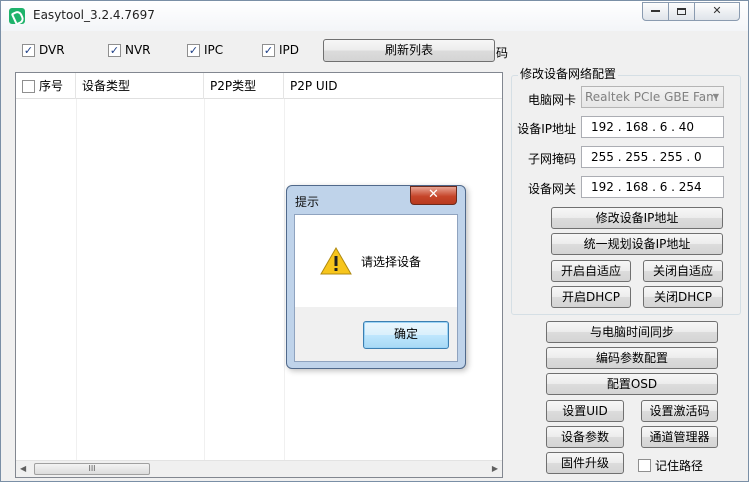  I want to click on remember-path-checkbox: 记住路径, so click(670, 465).